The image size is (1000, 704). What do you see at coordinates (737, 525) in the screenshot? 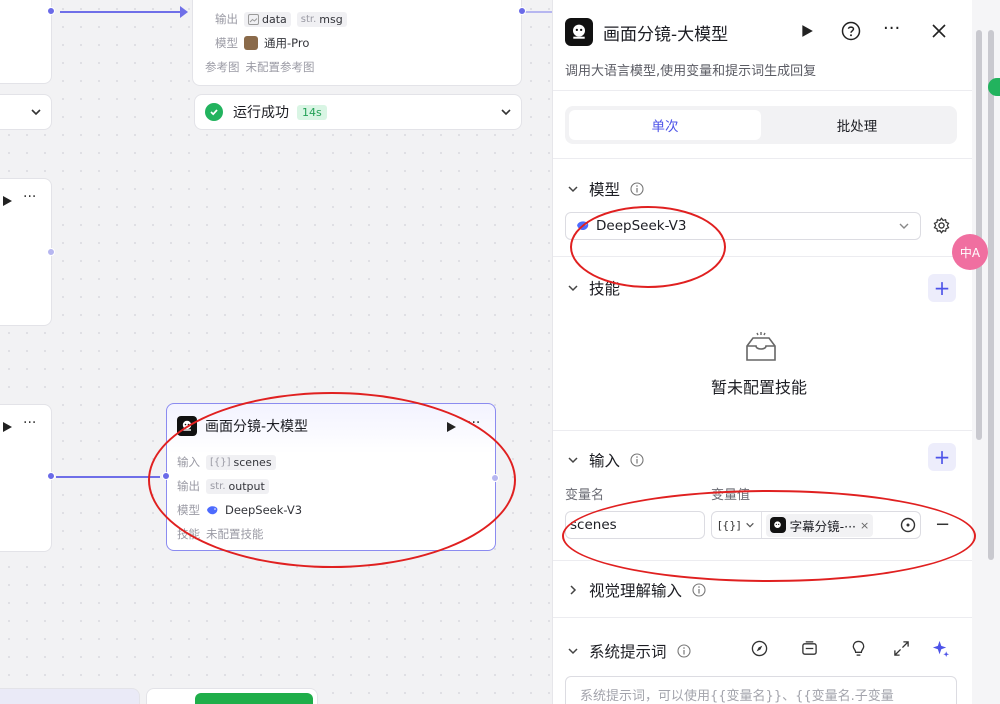
I see `var-type-select: [{}]` at bounding box center [737, 525].